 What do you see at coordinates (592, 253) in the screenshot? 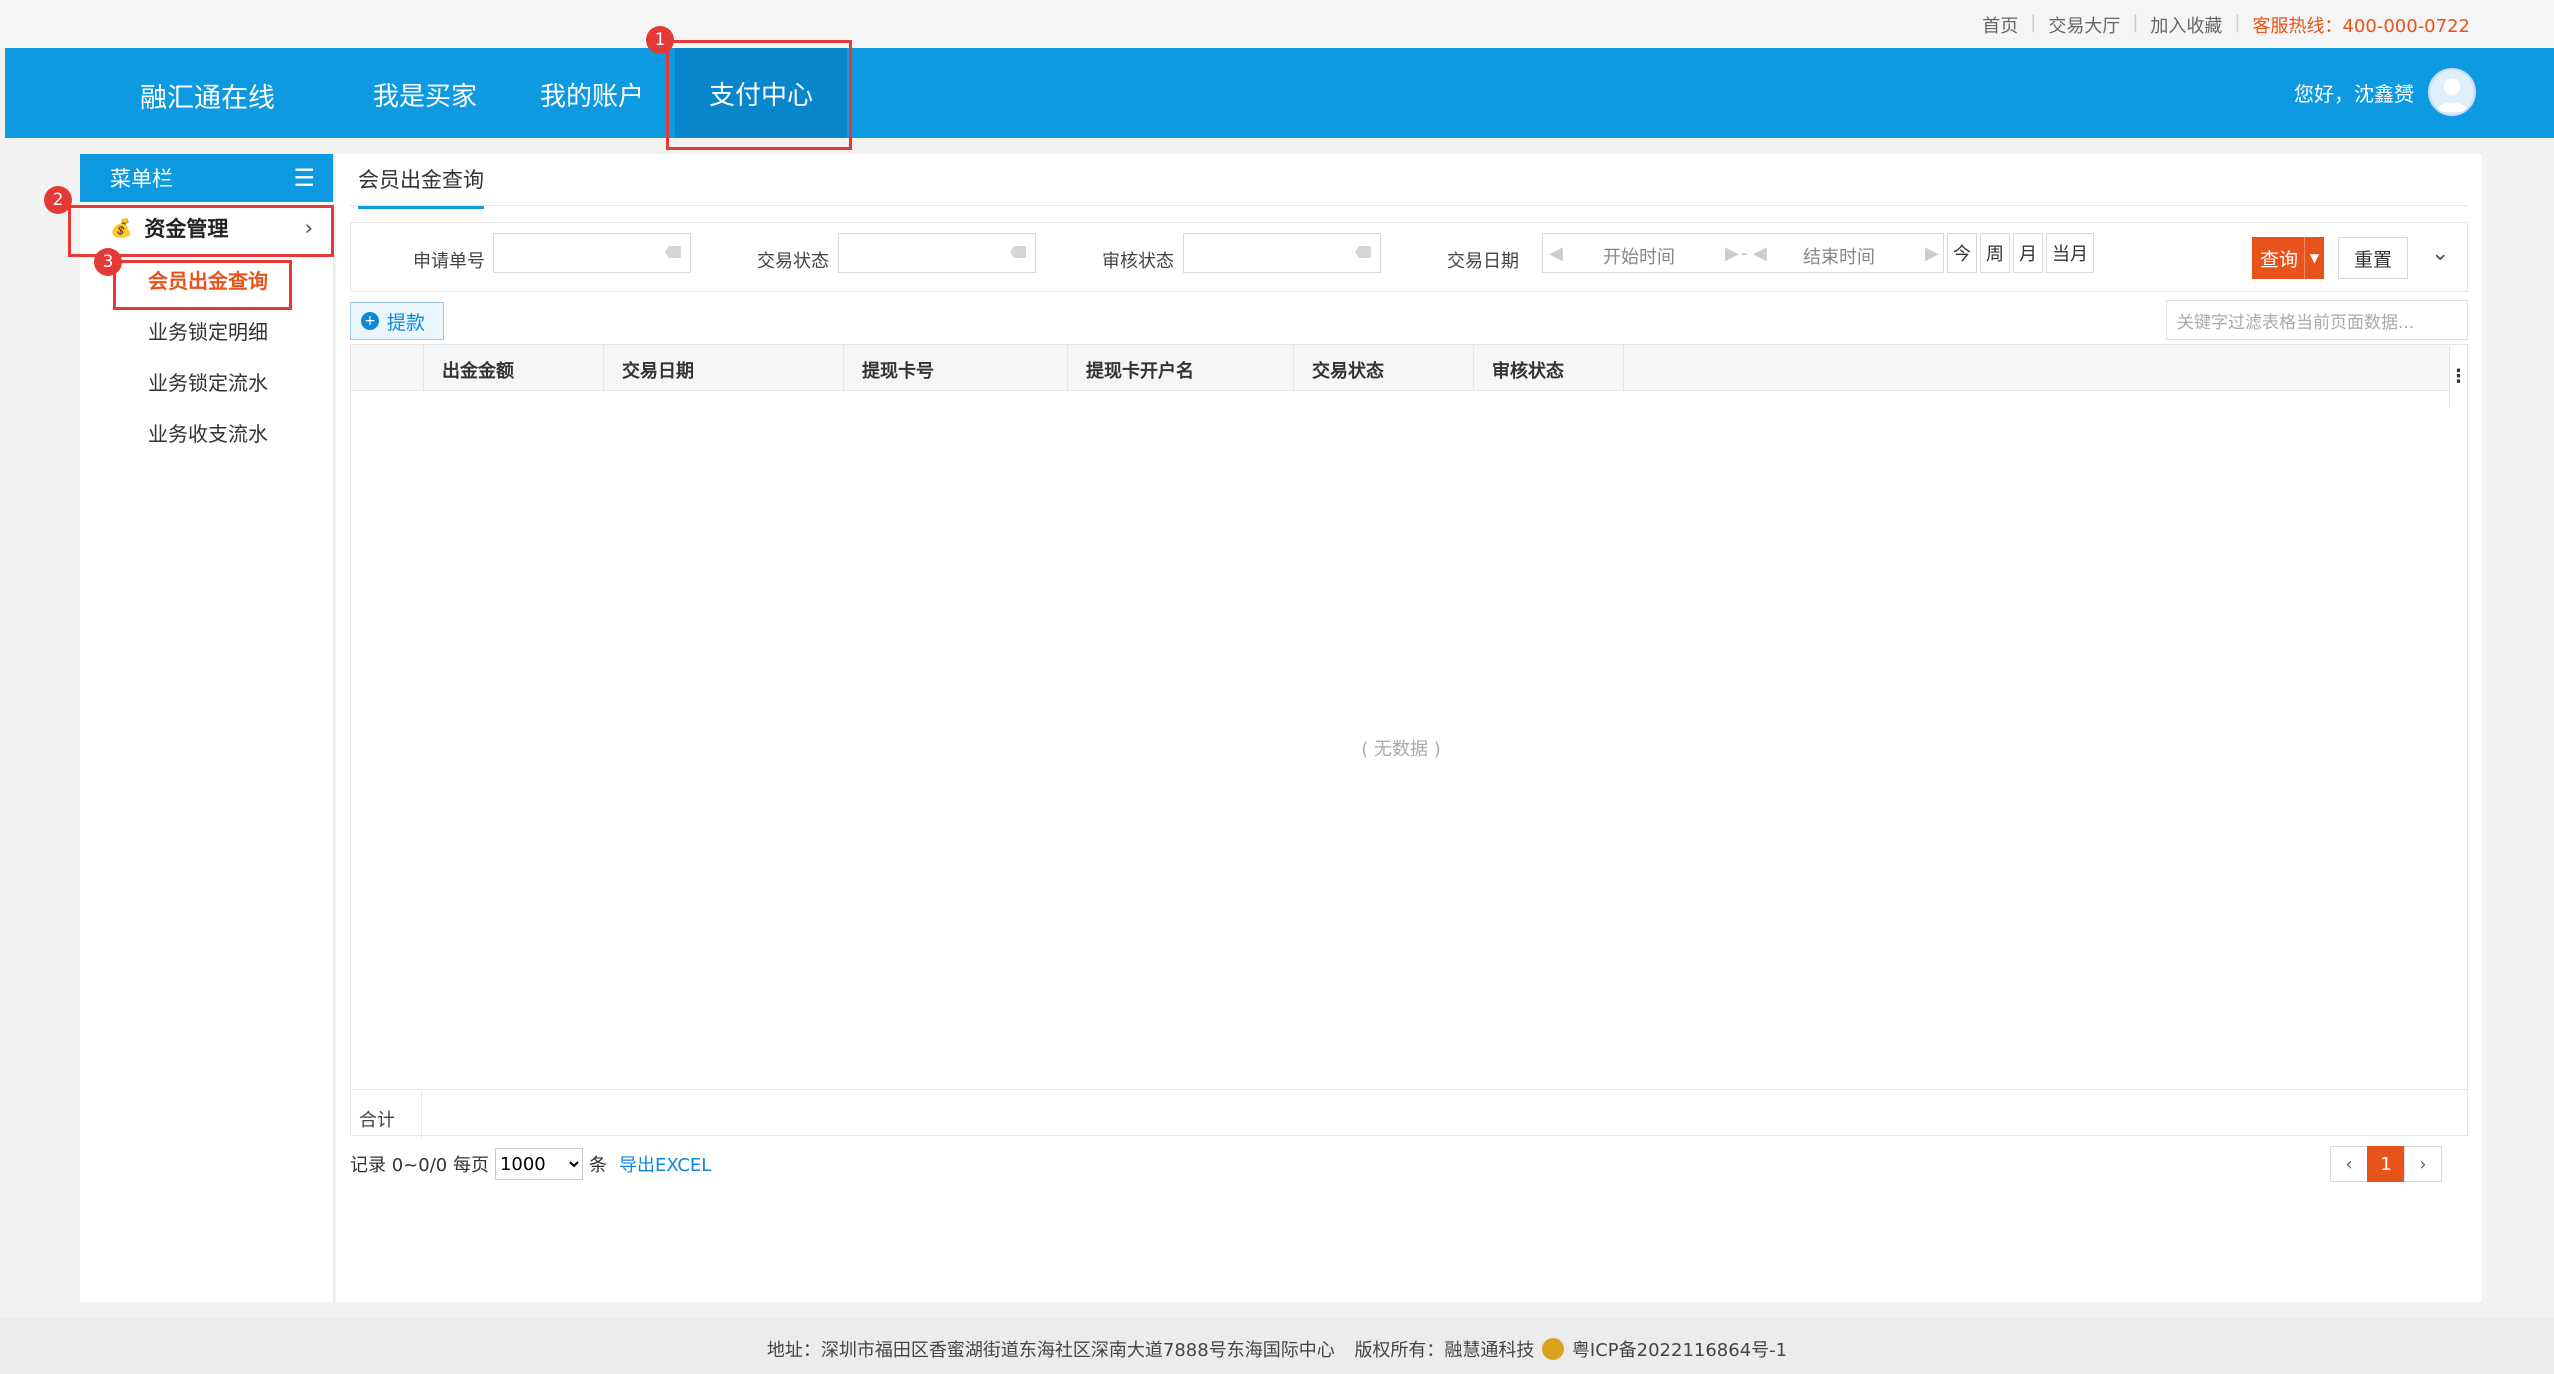
I see `apply-no-input` at bounding box center [592, 253].